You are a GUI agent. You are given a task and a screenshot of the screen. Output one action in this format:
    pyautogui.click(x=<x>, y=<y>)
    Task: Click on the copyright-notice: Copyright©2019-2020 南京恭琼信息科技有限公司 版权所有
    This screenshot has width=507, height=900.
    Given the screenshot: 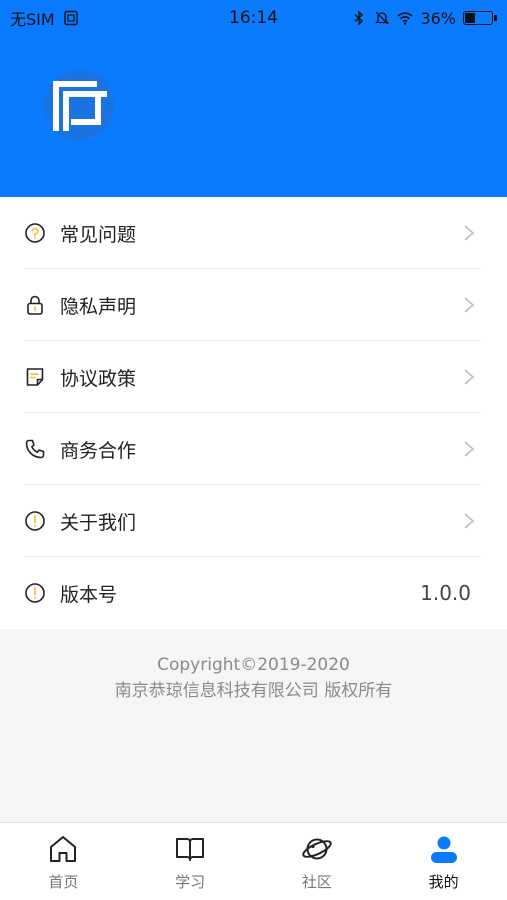 What is the action you would take?
    pyautogui.click(x=253, y=678)
    